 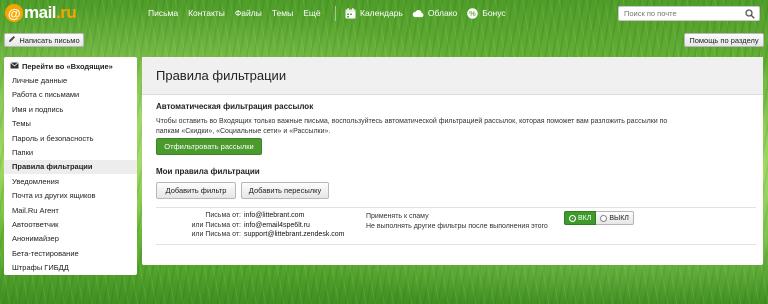 I want to click on page-title: Правила фильтрации, so click(x=221, y=75).